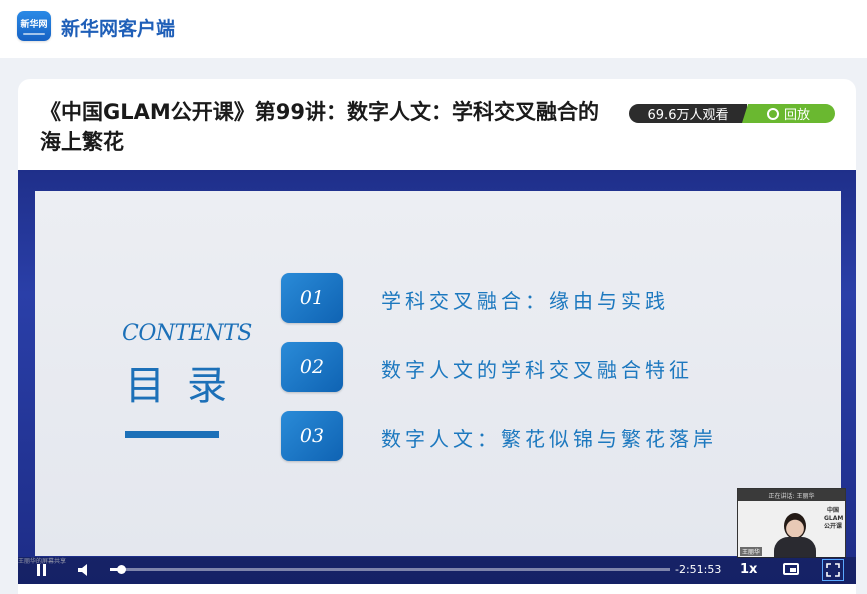 The width and height of the screenshot is (867, 594). What do you see at coordinates (172, 434) in the screenshot?
I see `toc-underline` at bounding box center [172, 434].